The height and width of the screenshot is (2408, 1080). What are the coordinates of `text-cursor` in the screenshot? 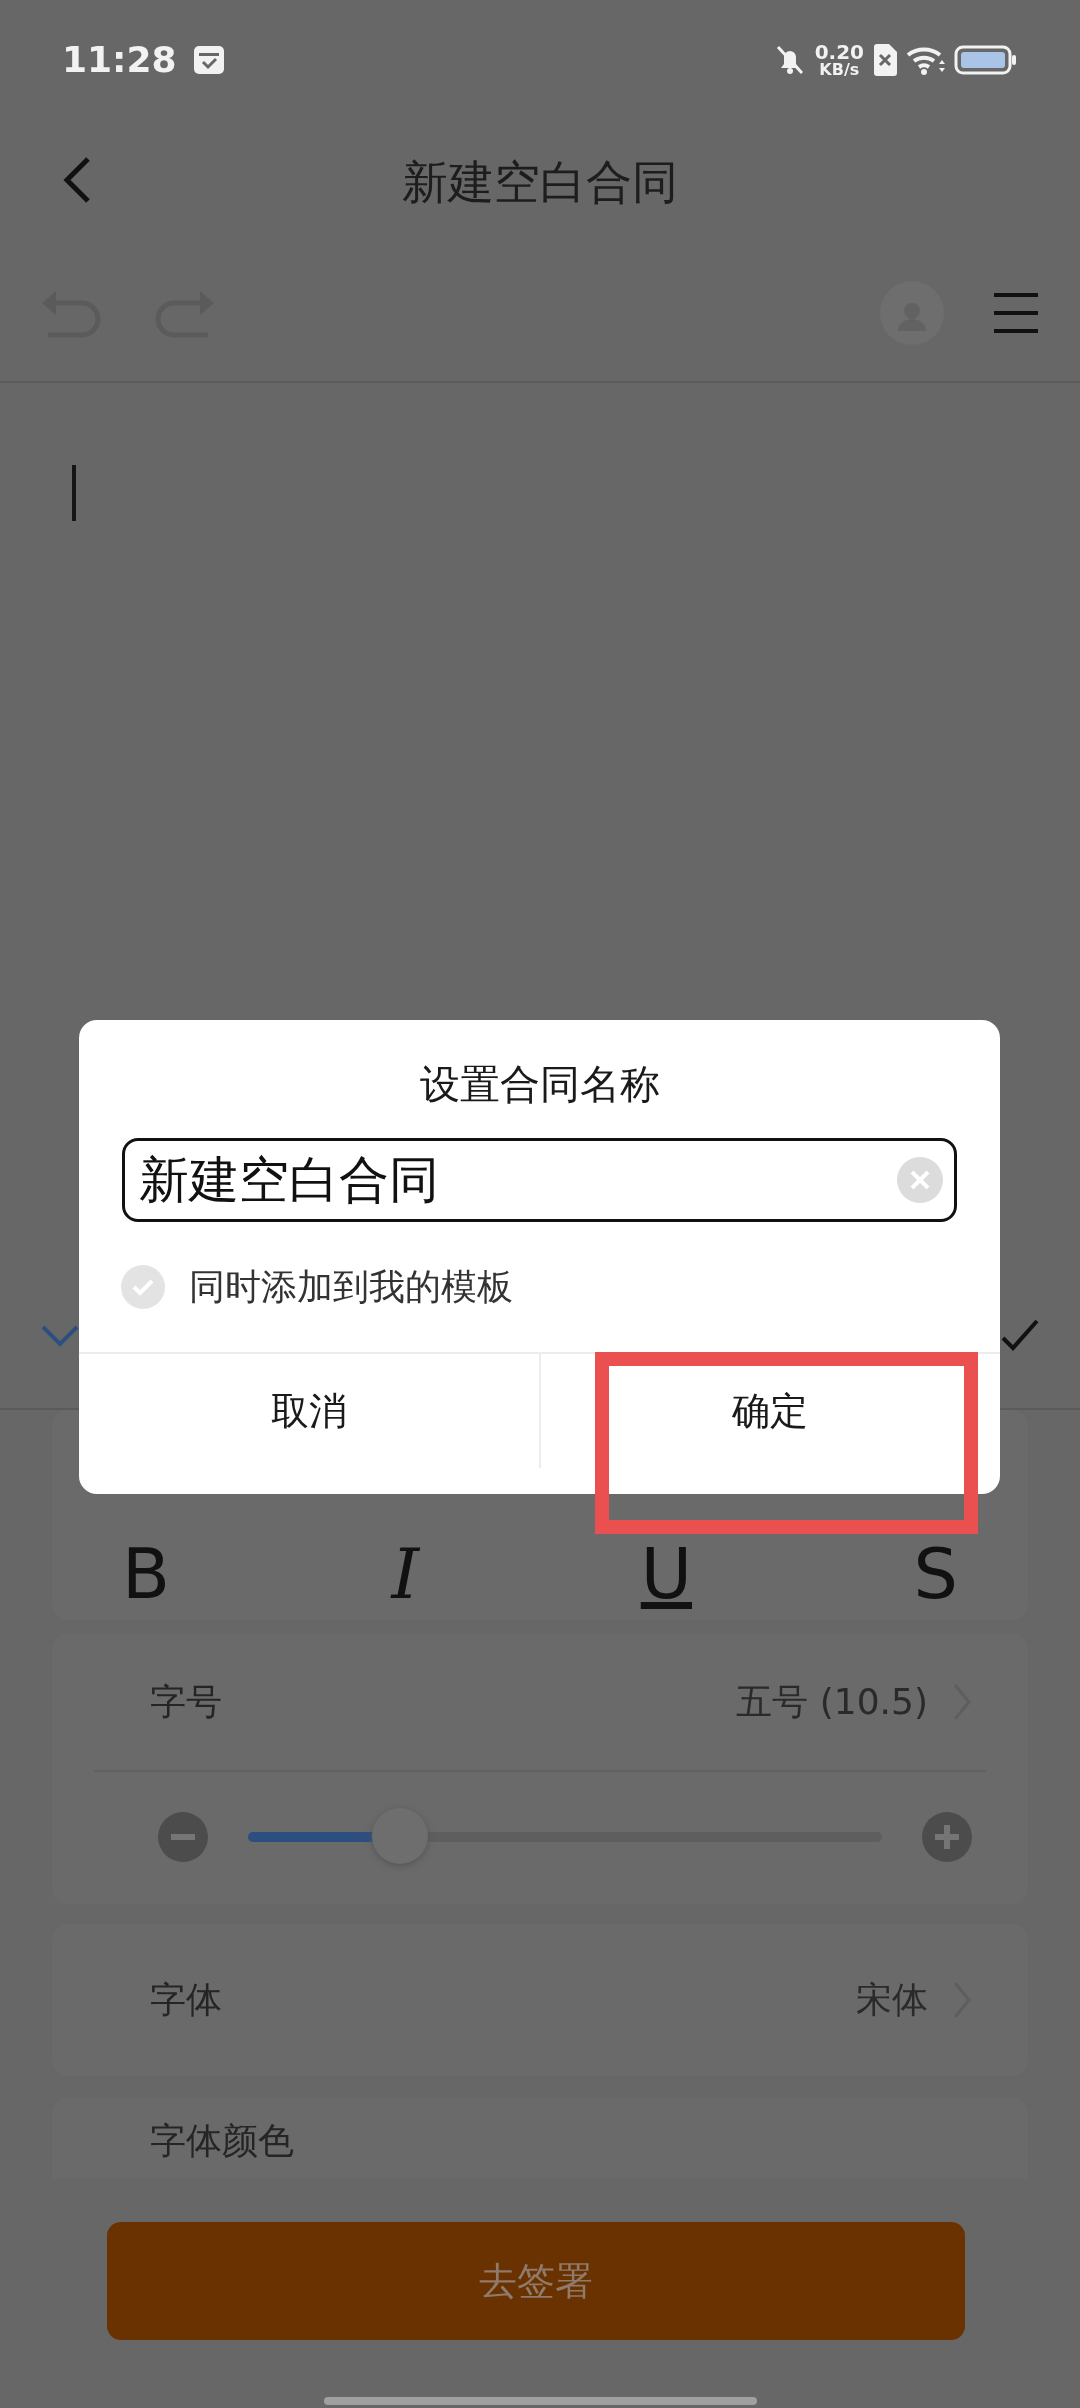 It's located at (74, 493).